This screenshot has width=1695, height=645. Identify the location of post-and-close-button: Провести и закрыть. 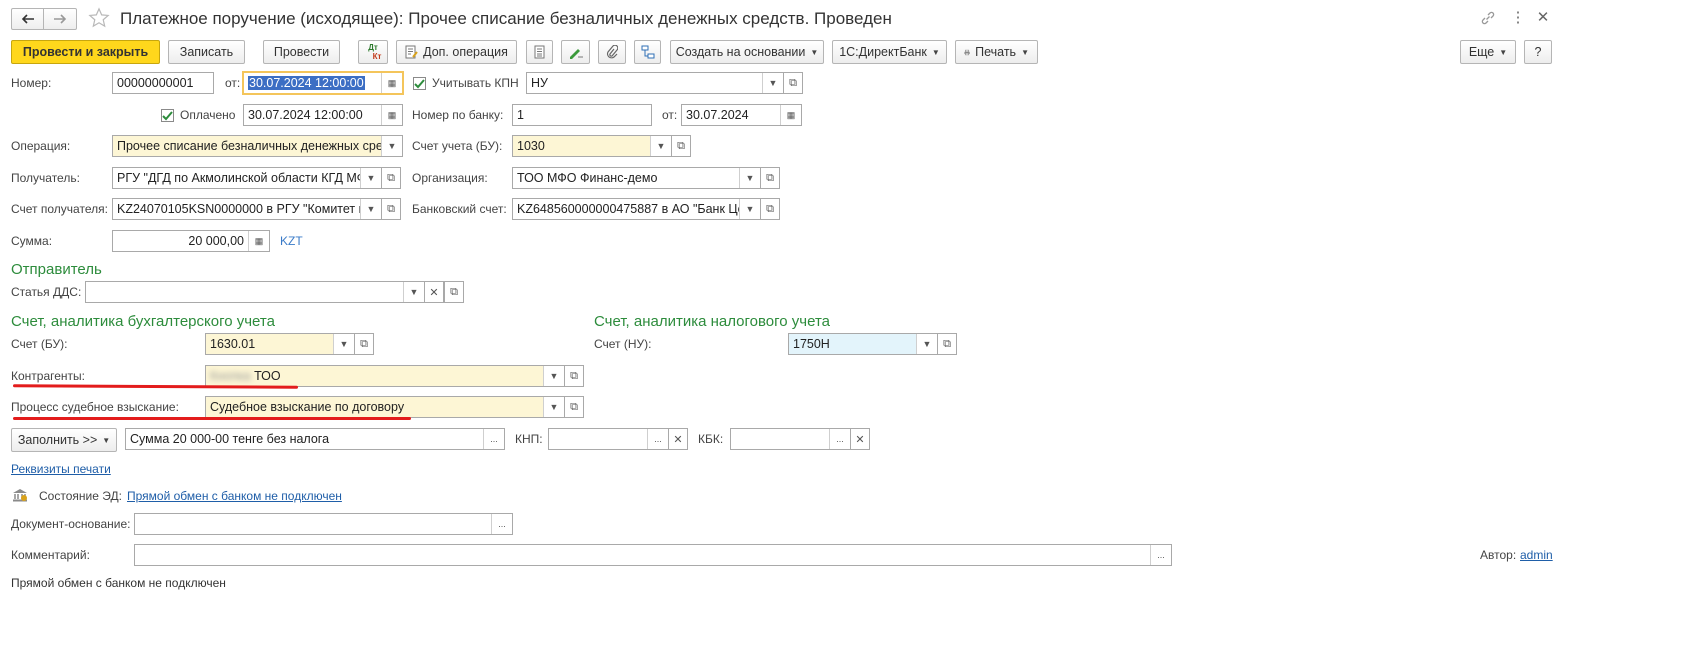
(85, 52).